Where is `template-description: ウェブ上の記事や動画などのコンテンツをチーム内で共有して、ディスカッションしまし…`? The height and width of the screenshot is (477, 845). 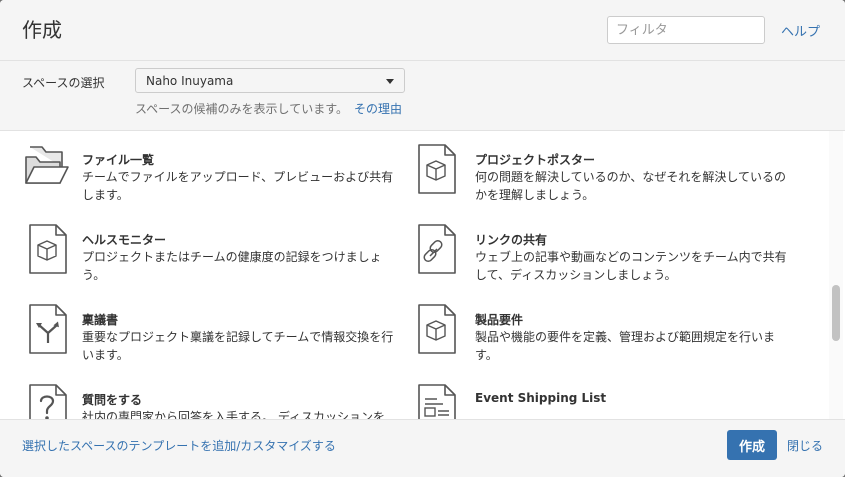 template-description: ウェブ上の記事や動画などのコンテンツをチーム内で共有して、ディスカッションしまし… is located at coordinates (631, 266).